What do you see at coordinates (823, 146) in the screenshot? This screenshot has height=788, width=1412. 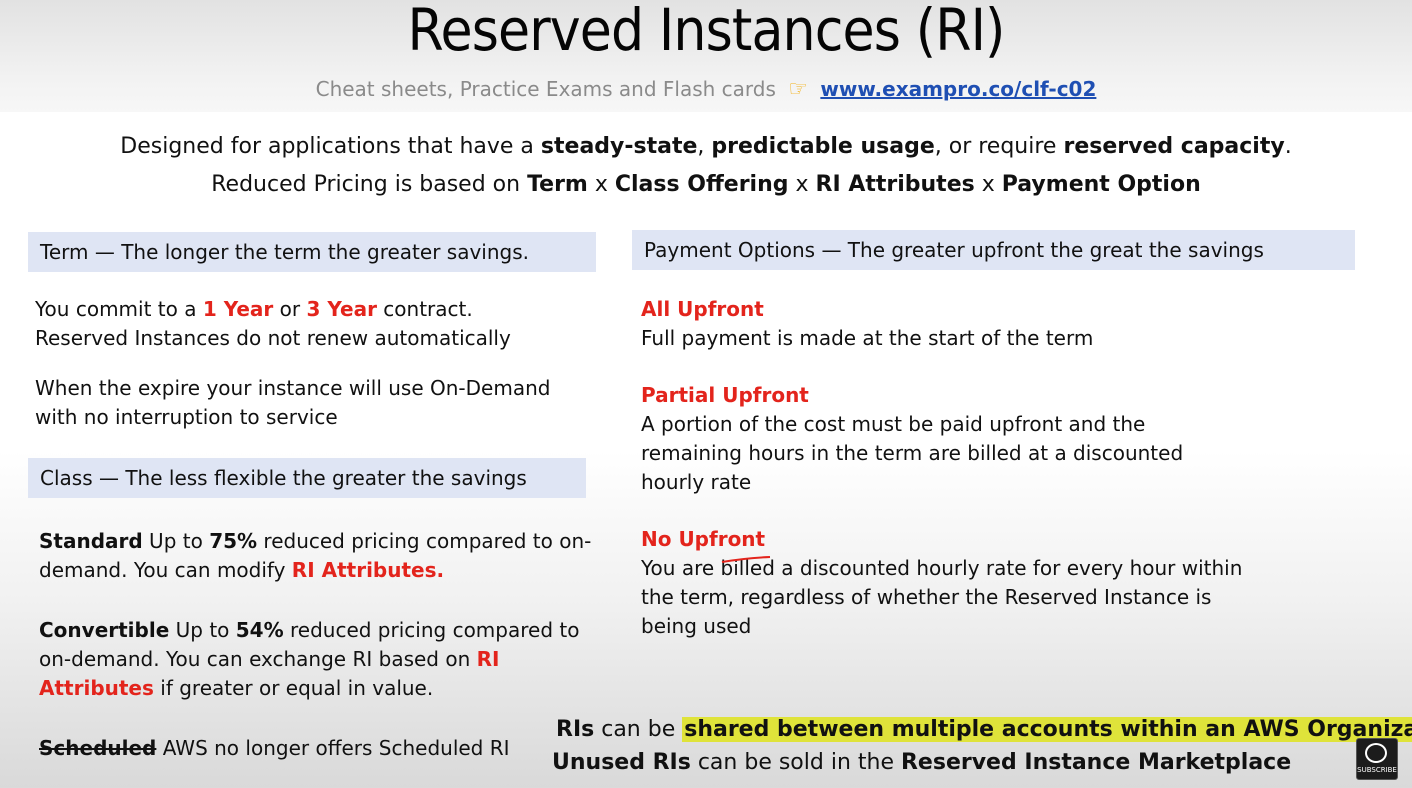 I see `intro-bold: predictable usage` at bounding box center [823, 146].